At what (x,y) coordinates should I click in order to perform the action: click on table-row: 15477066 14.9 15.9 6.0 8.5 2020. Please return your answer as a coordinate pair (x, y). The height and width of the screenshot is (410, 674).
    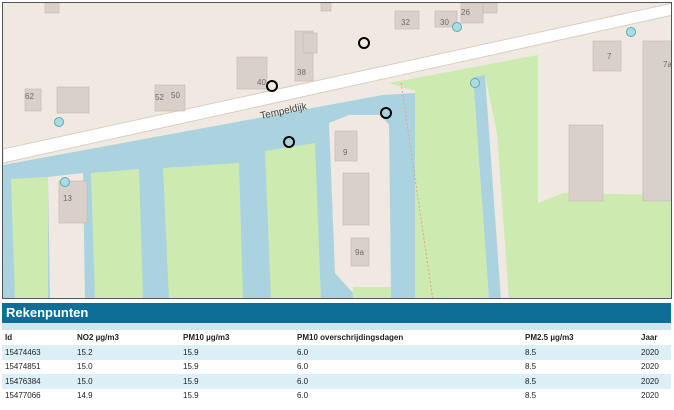
    Looking at the image, I should click on (336, 395).